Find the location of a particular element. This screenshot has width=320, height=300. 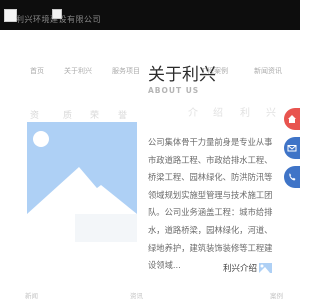

side-mail-button is located at coordinates (292, 148).